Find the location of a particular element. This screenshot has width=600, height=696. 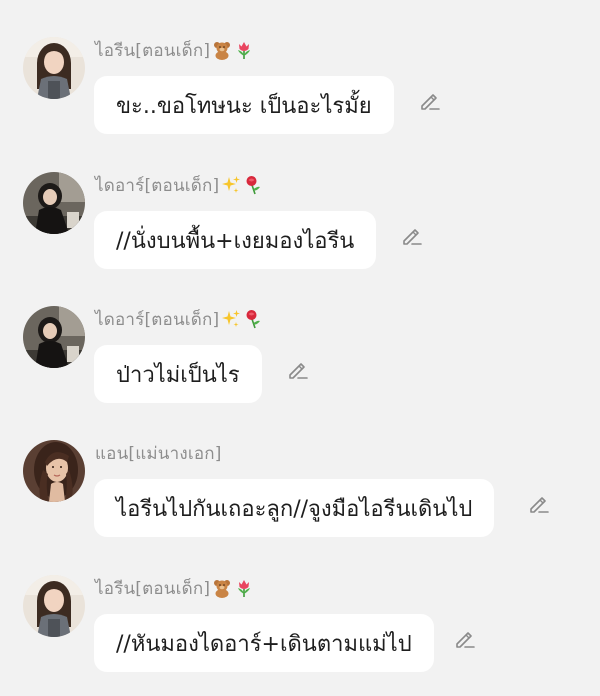

message-text: ไอรีนไปกันเถอะลูก//จูงมือไอรีนเดินไป is located at coordinates (294, 509).